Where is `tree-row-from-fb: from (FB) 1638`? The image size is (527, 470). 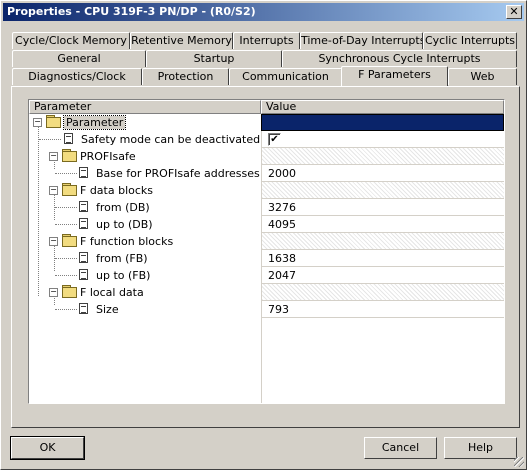 tree-row-from-fb: from (FB) 1638 is located at coordinates (266, 258).